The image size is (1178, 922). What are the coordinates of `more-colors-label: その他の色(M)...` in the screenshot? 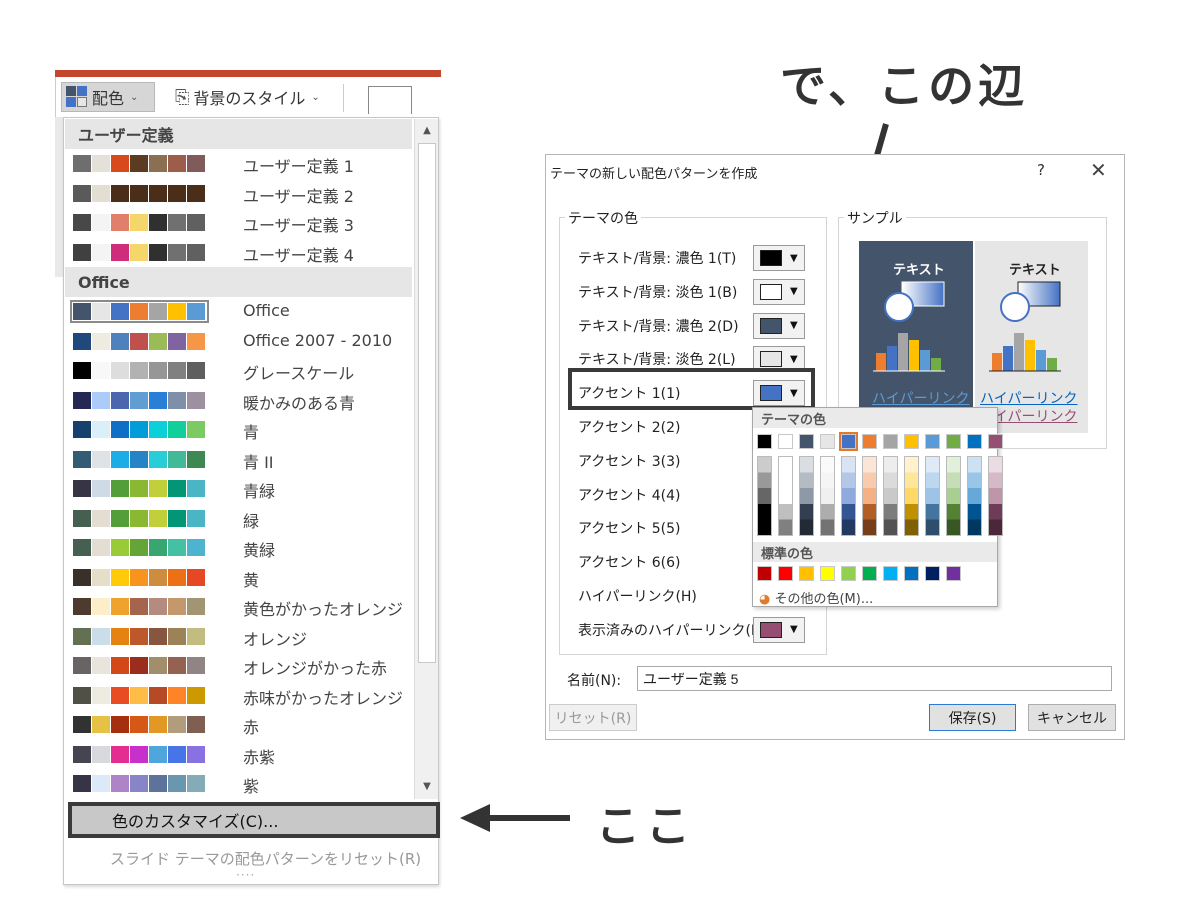 It's located at (824, 599).